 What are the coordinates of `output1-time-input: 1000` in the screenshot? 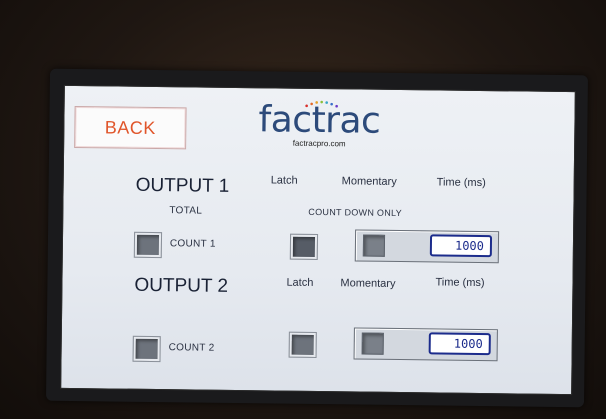 It's located at (461, 246).